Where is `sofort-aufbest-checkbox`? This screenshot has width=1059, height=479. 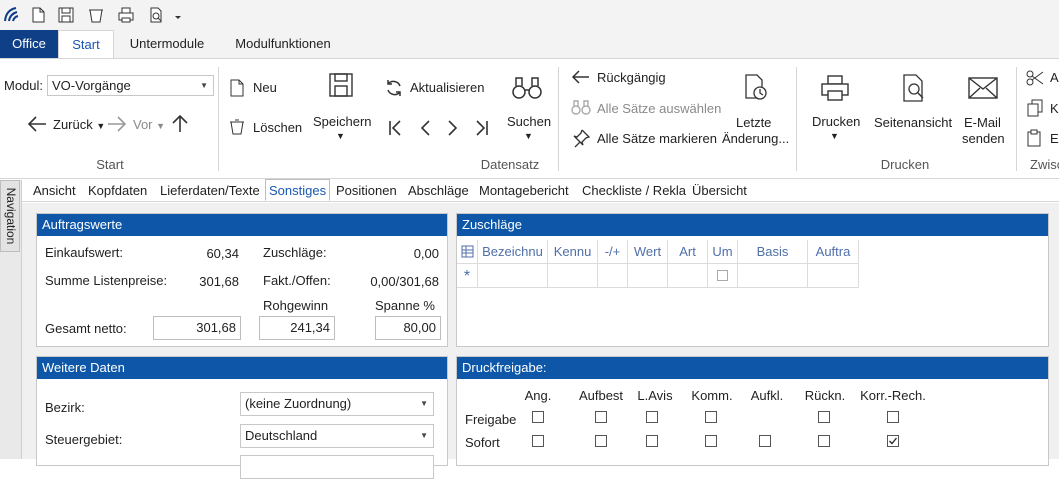 sofort-aufbest-checkbox is located at coordinates (601, 441).